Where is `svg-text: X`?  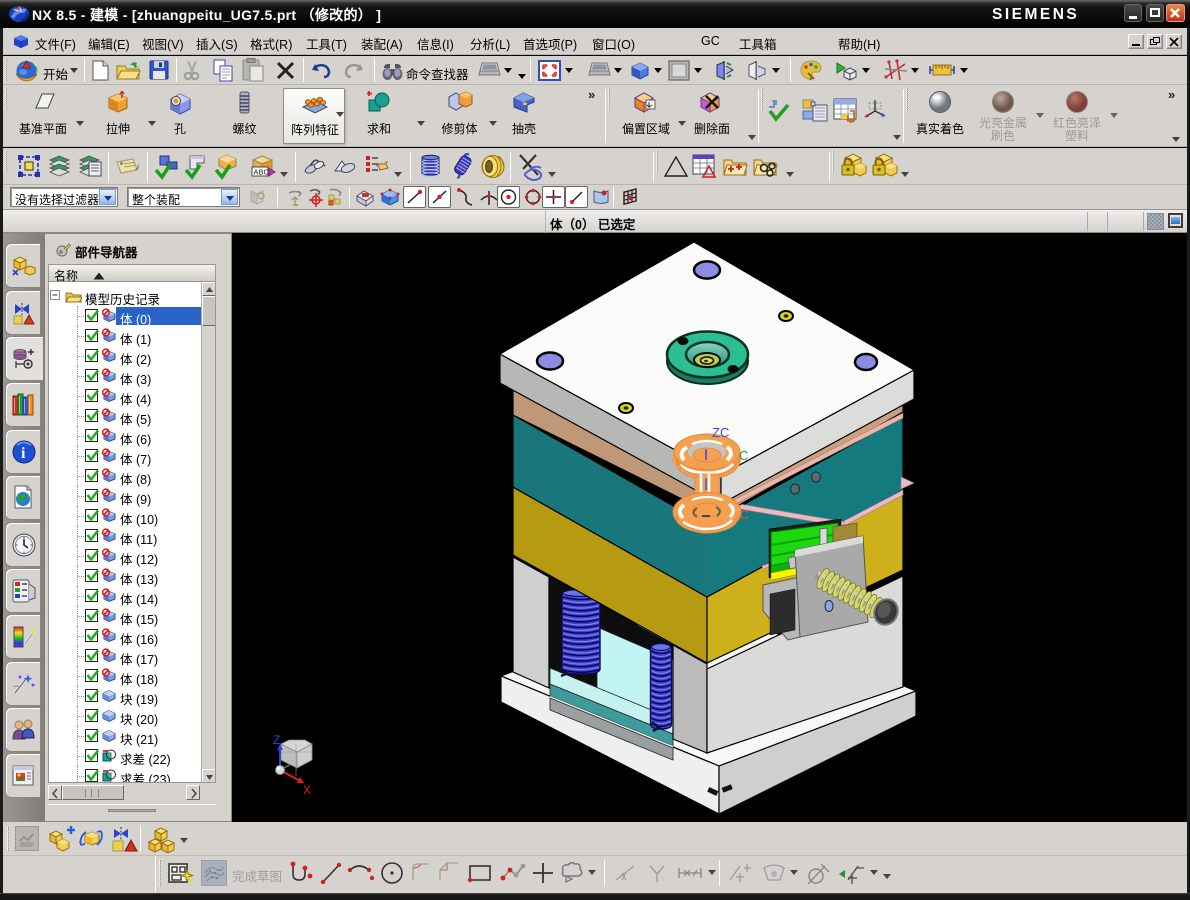
svg-text: X is located at coordinates (307, 790).